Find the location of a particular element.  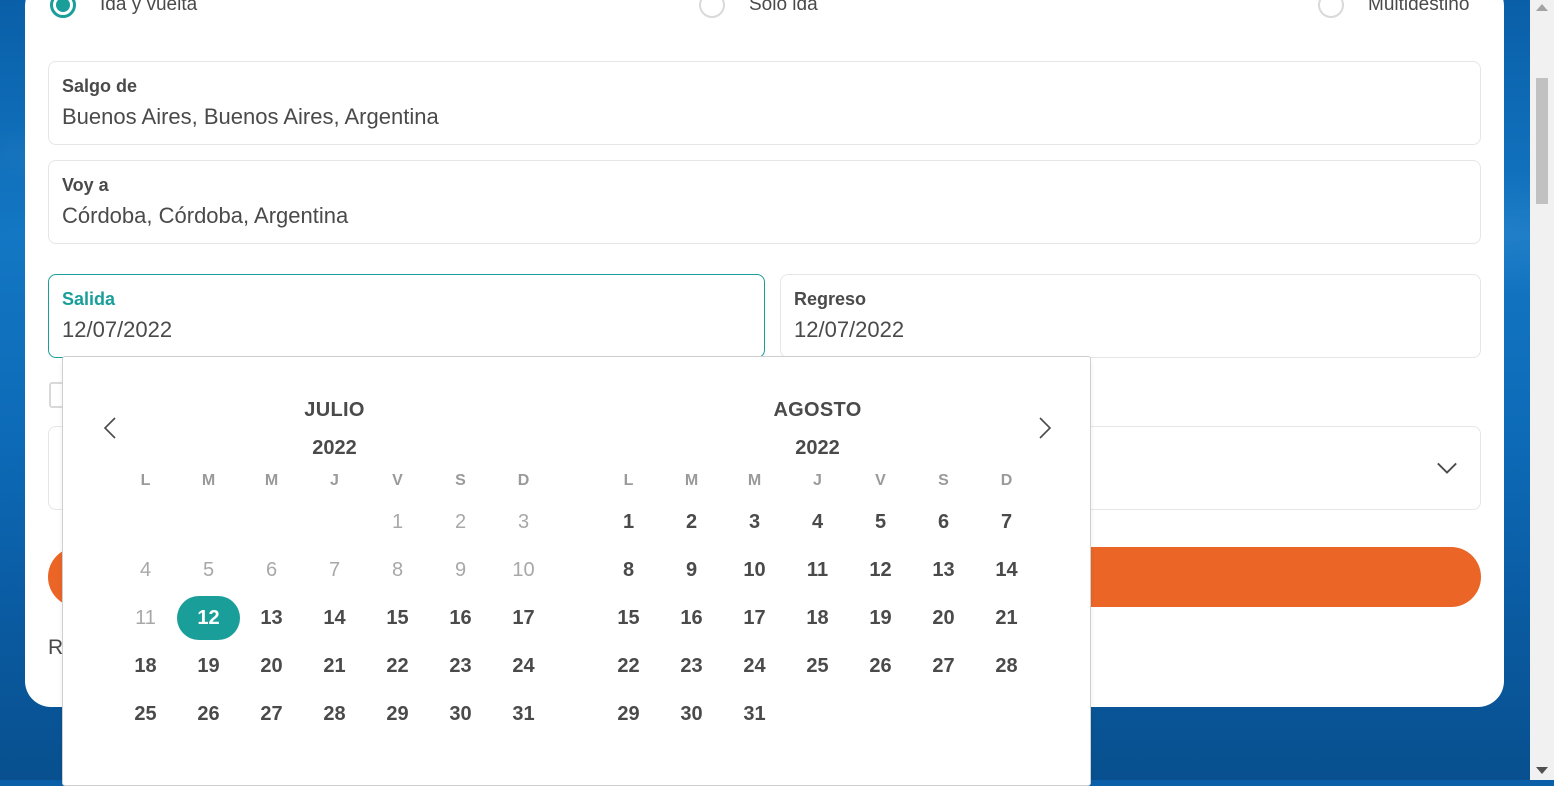

scroll-up-icon is located at coordinates (1542, 7).